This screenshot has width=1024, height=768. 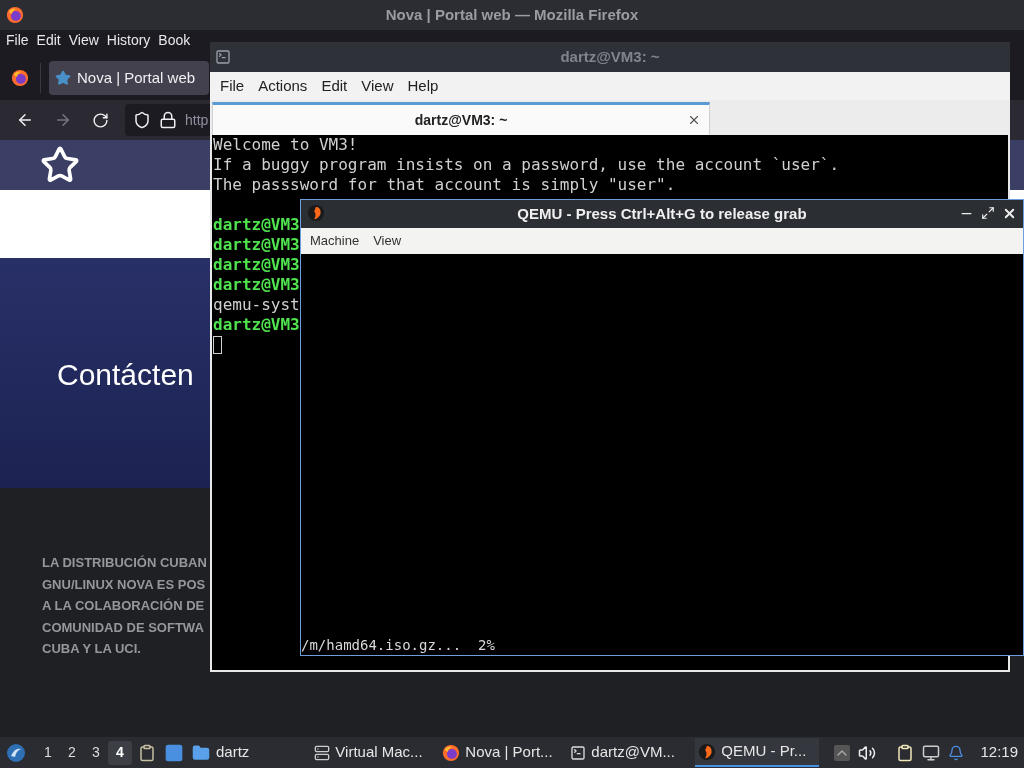 What do you see at coordinates (100, 120) in the screenshot?
I see `reload-icon` at bounding box center [100, 120].